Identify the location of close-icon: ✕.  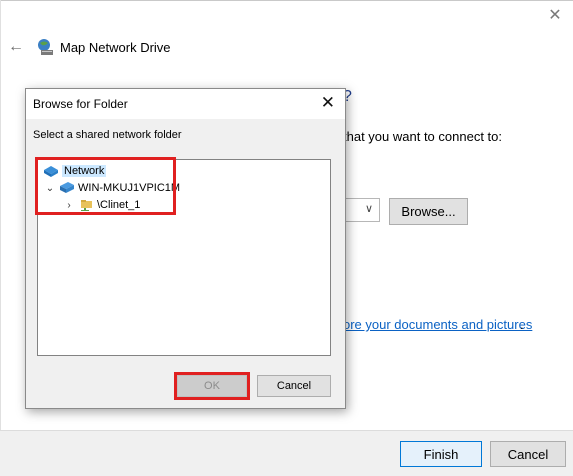
(555, 16).